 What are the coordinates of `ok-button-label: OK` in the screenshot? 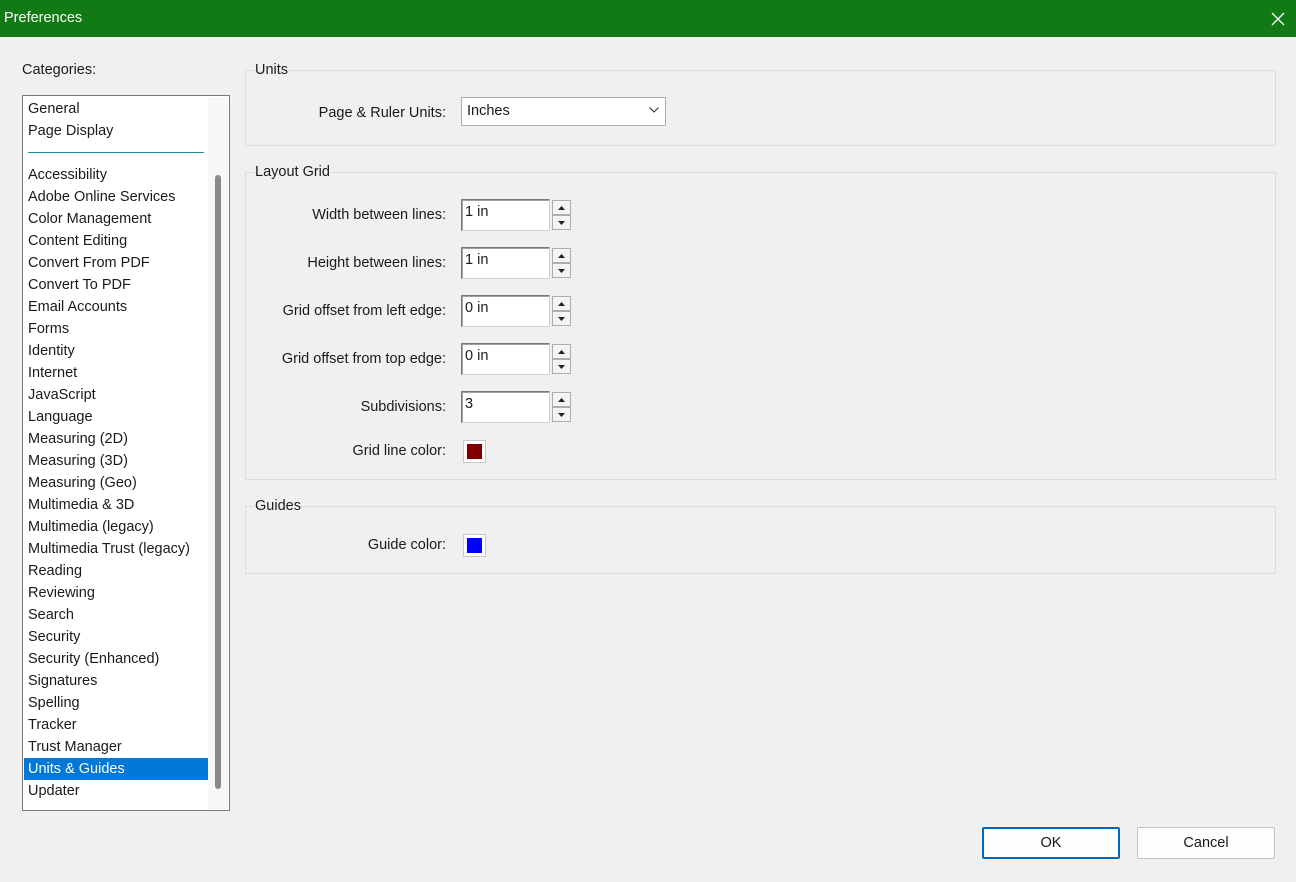 It's located at (1051, 843).